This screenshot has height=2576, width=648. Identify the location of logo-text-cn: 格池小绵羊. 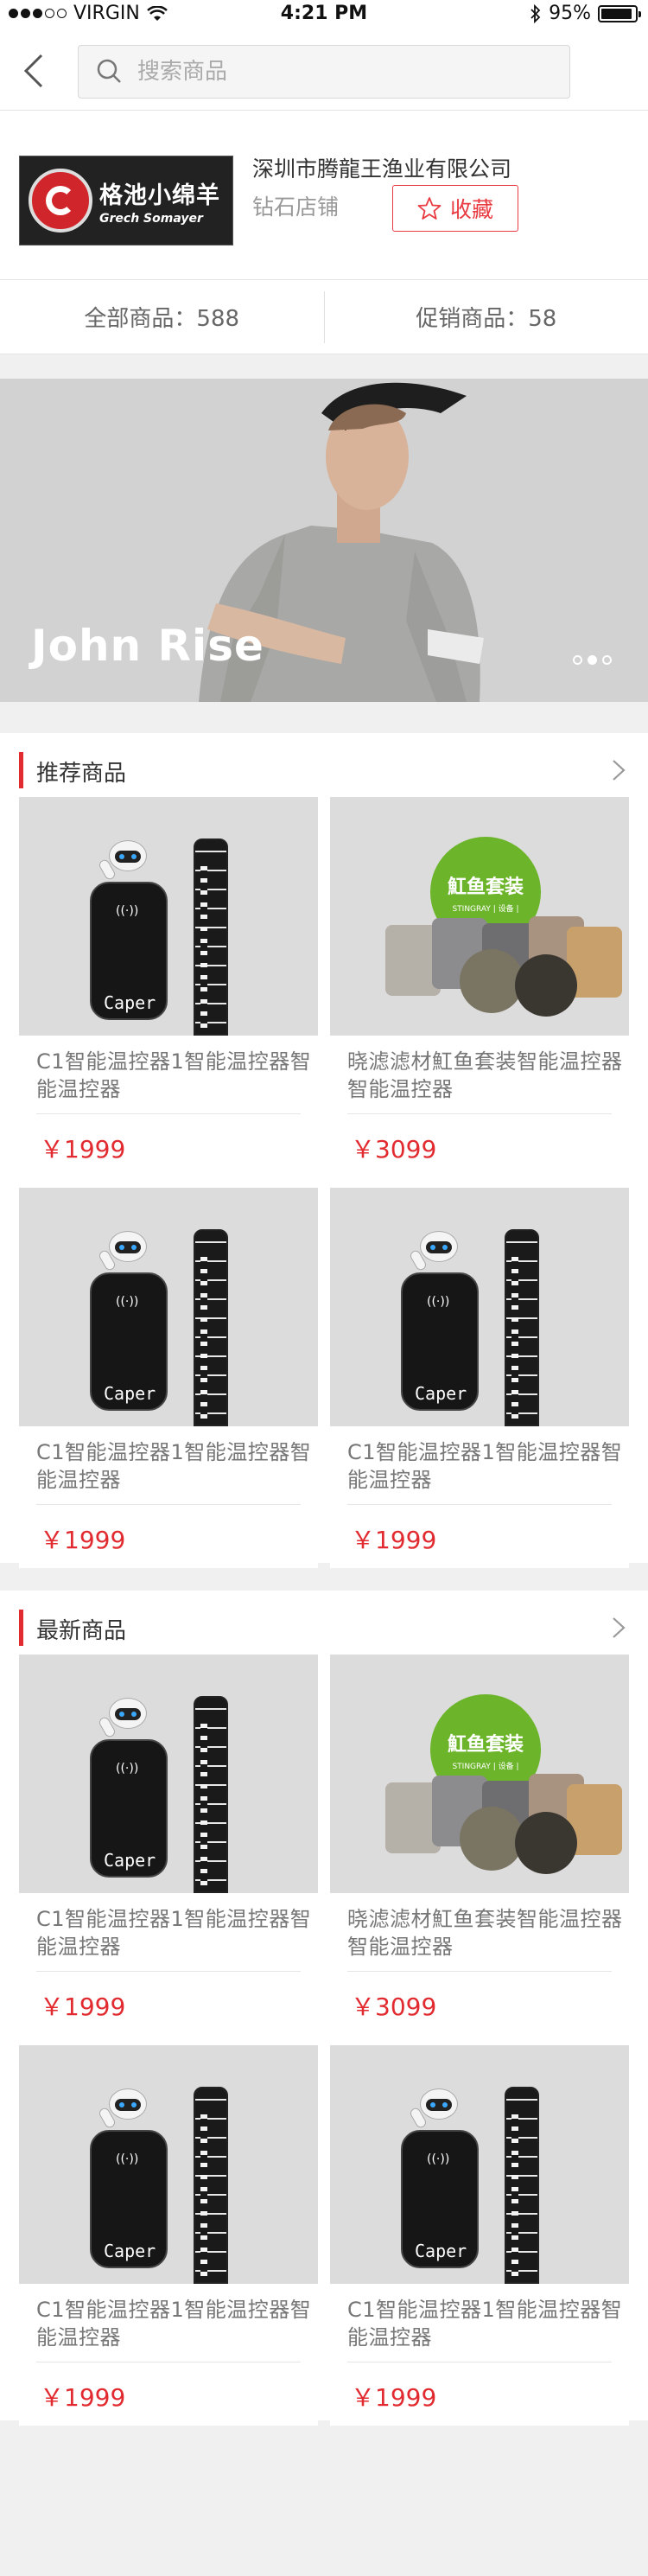
(159, 195).